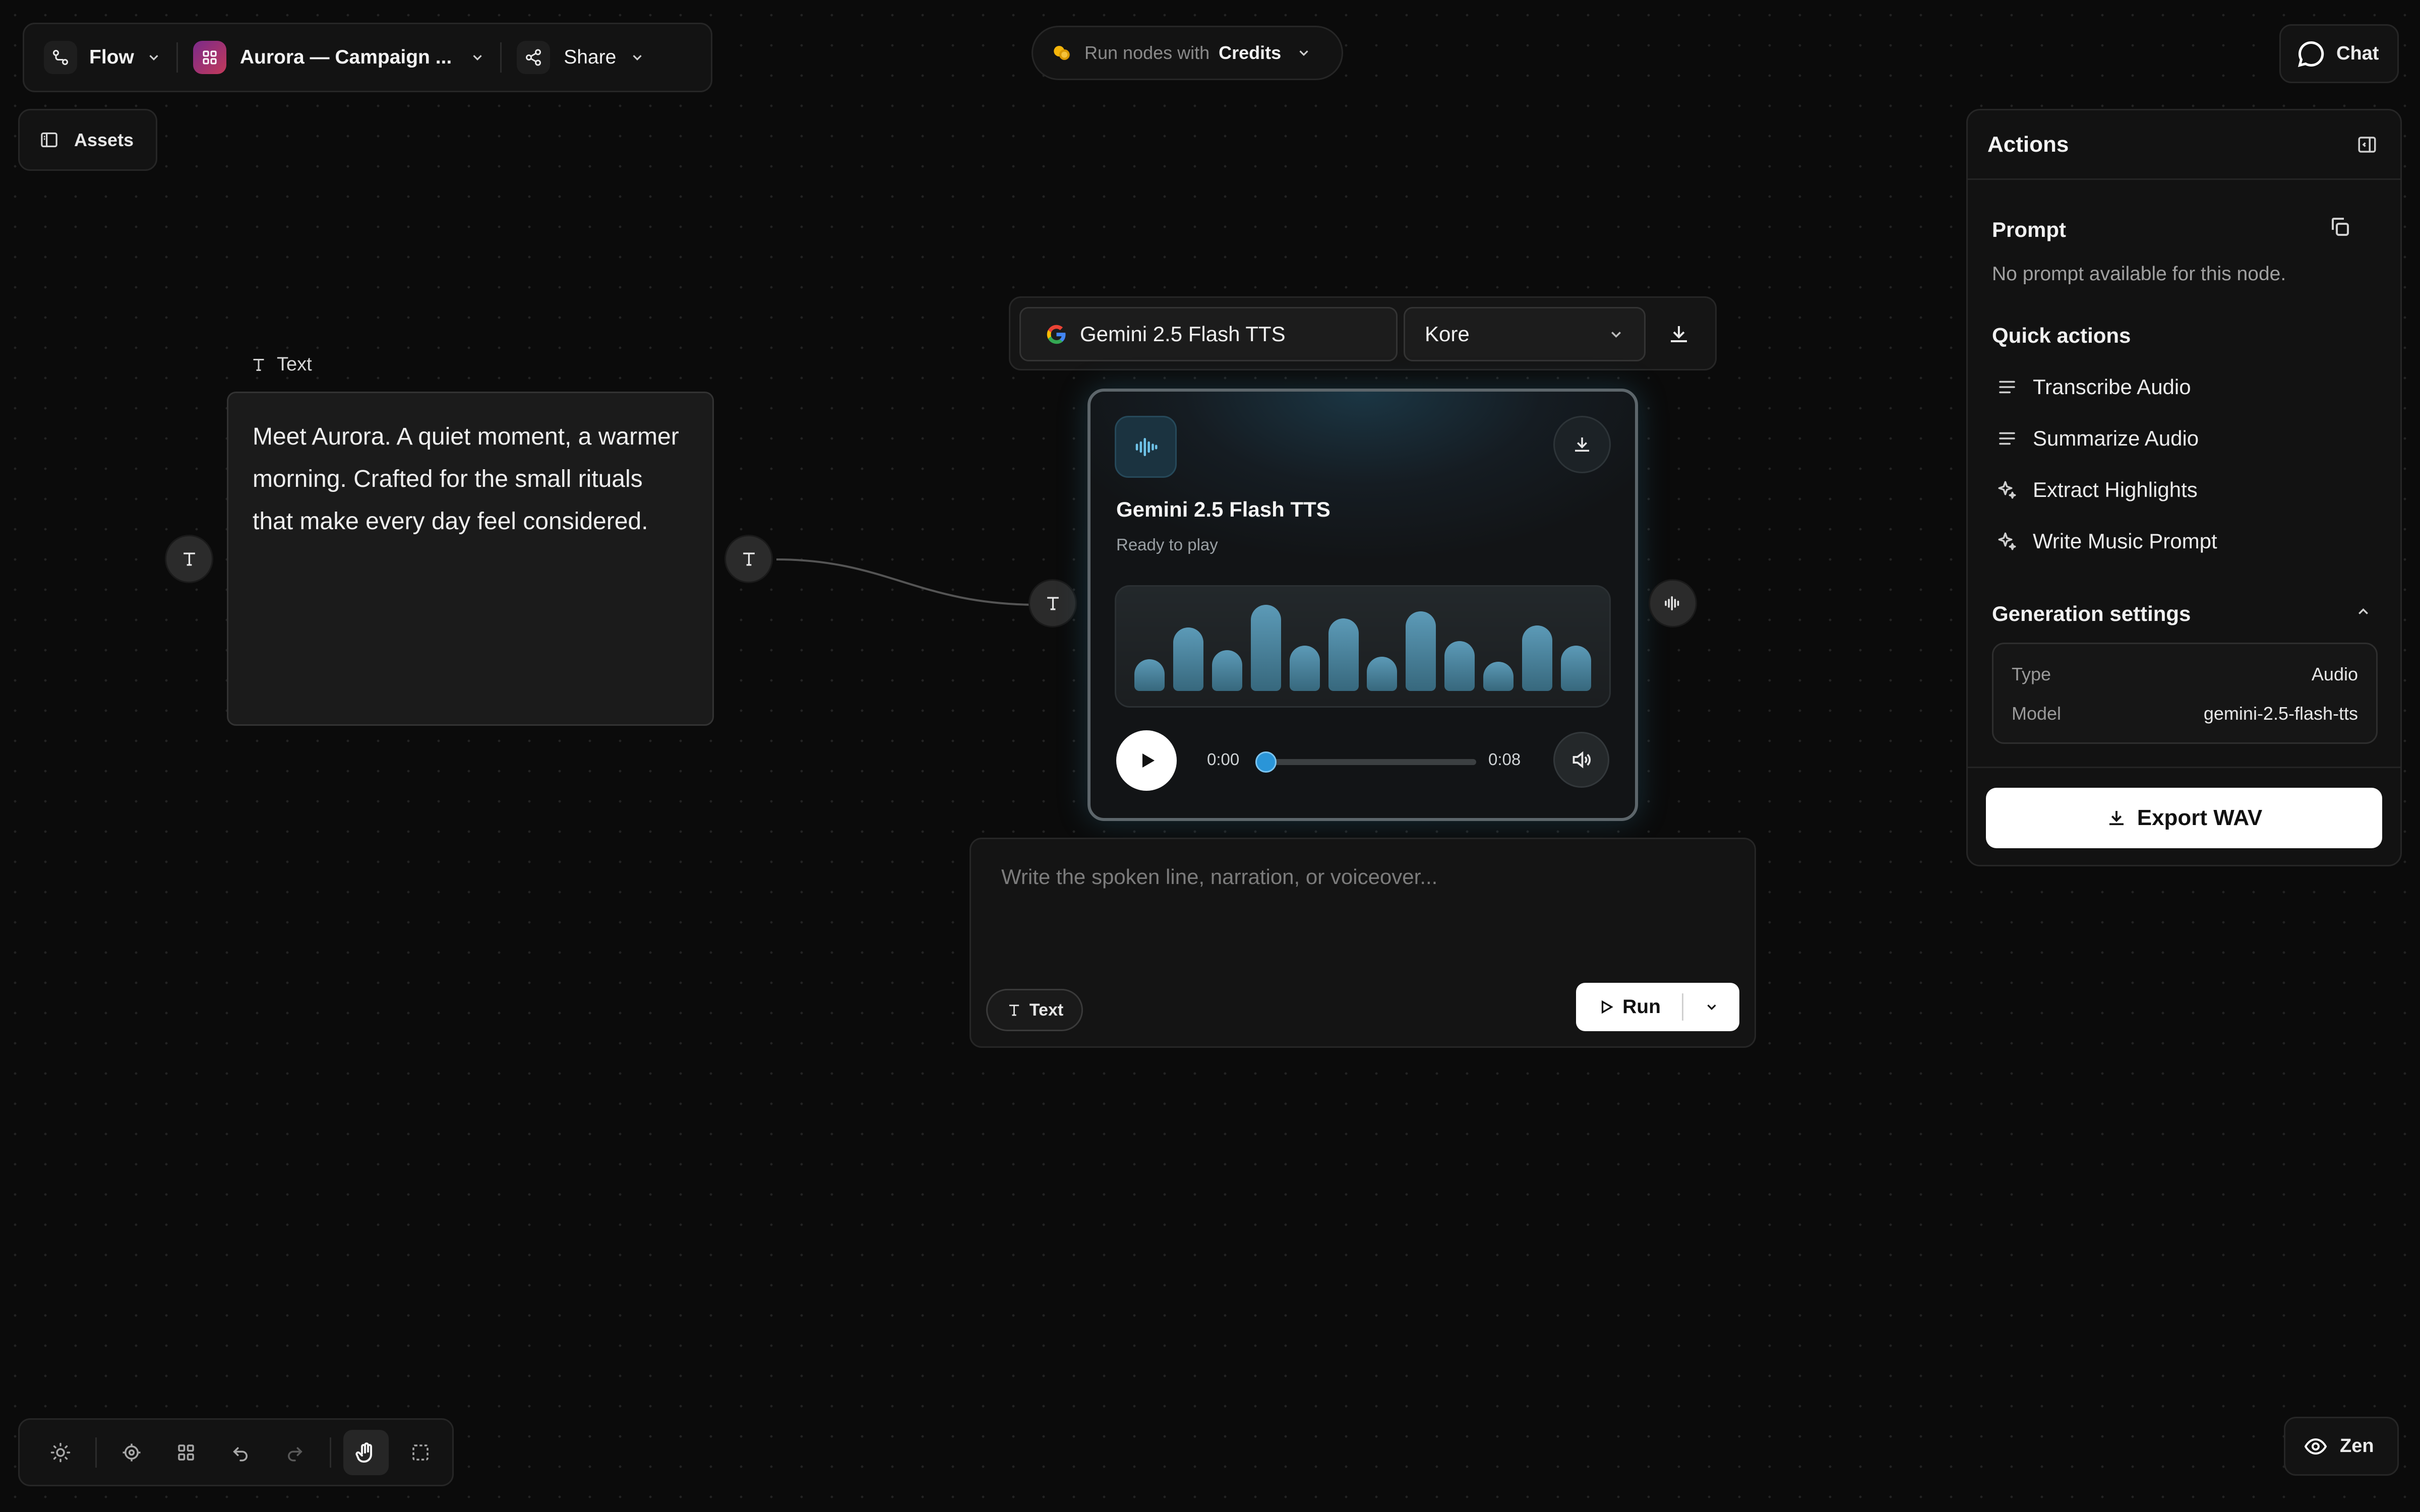 This screenshot has height=1512, width=2420. I want to click on volume-button, so click(1581, 760).